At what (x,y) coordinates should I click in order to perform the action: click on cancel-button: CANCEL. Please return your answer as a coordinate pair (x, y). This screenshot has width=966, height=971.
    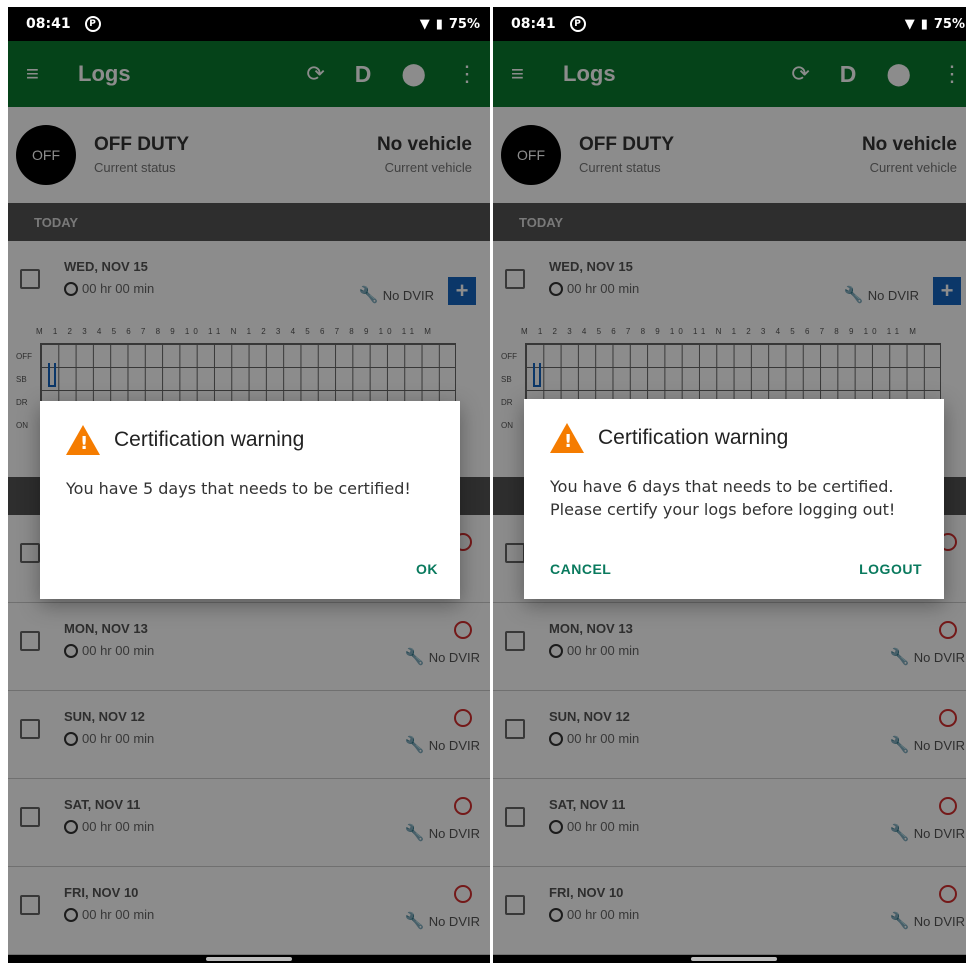
    Looking at the image, I should click on (580, 569).